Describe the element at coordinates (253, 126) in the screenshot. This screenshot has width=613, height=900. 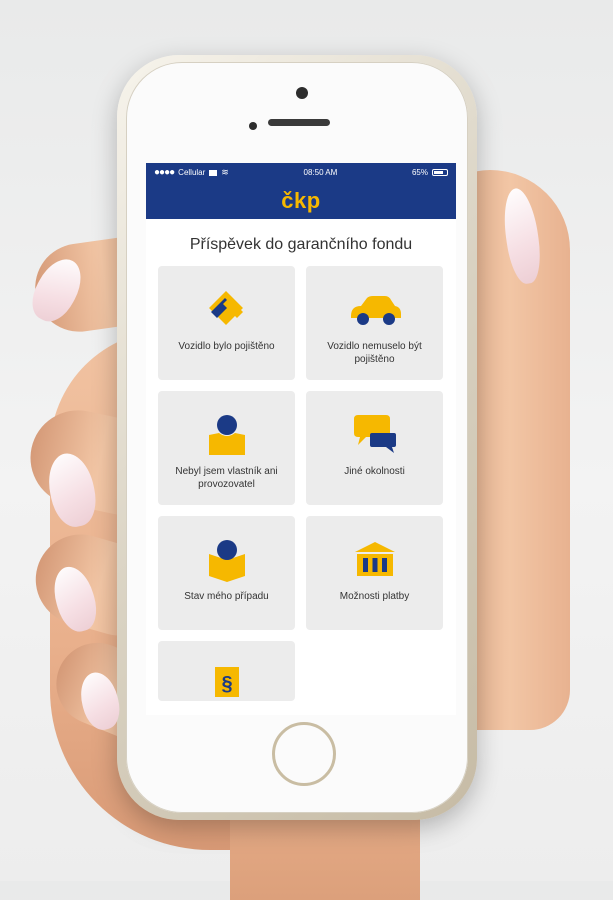
I see `proximity-sensor` at that location.